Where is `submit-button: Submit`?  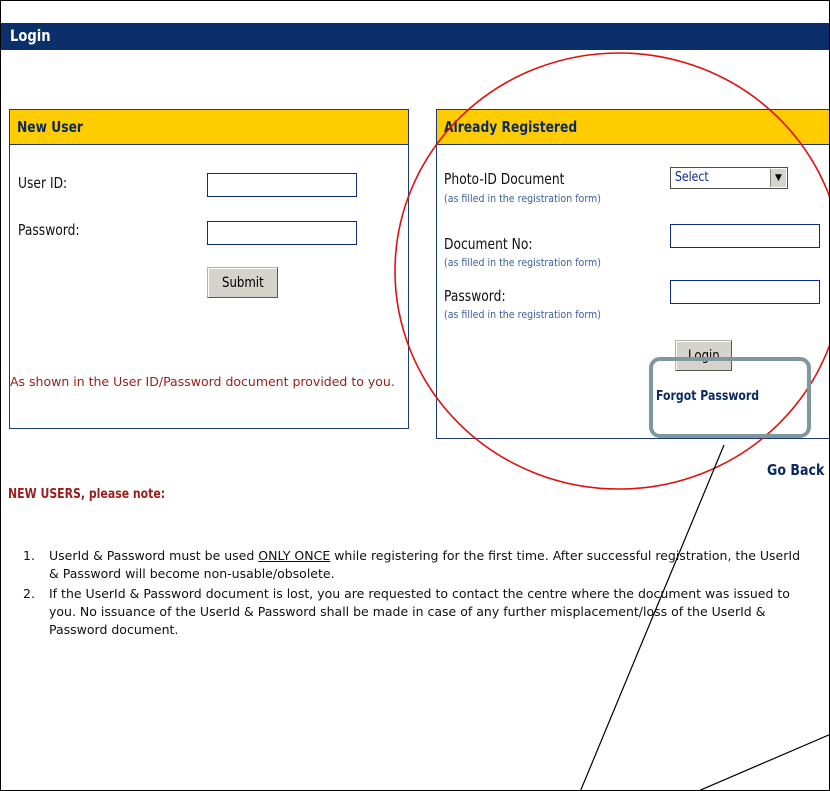
submit-button: Submit is located at coordinates (242, 282).